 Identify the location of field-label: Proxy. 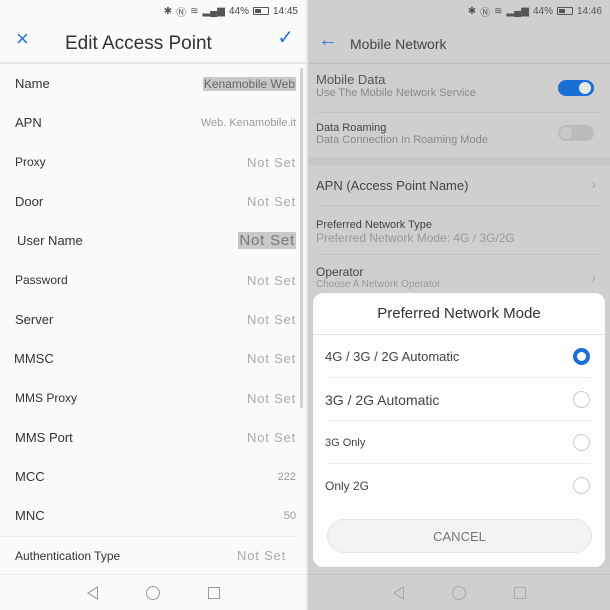
(30, 162).